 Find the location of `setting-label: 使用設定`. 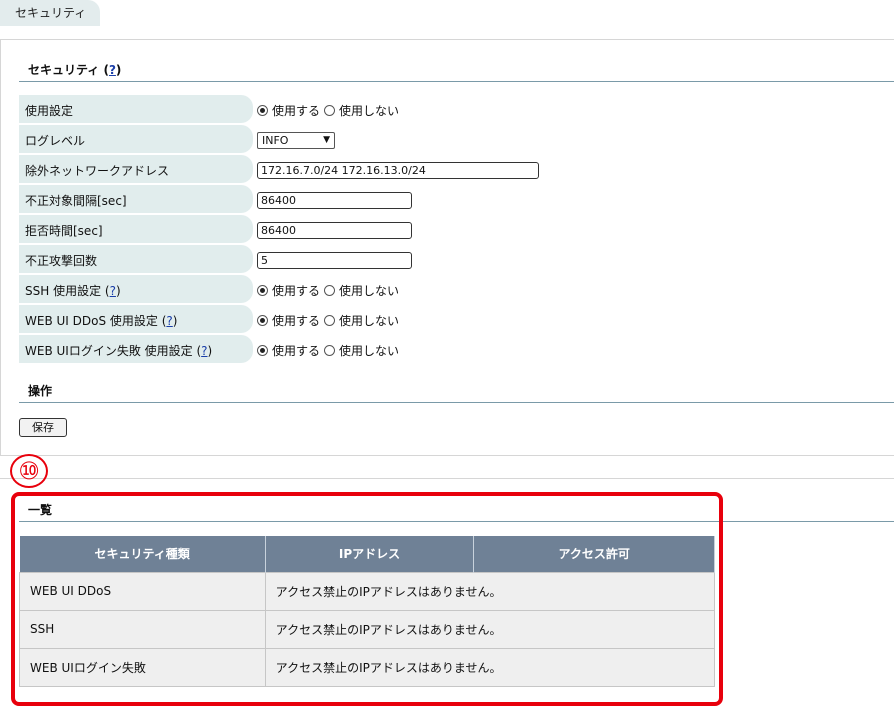

setting-label: 使用設定 is located at coordinates (136, 109).